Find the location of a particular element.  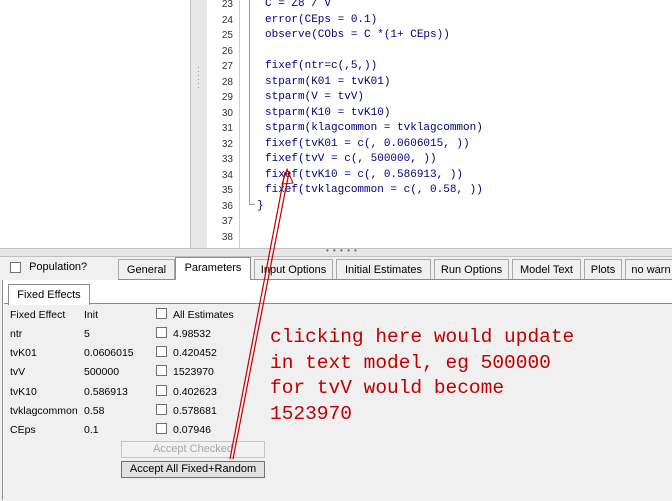

annotation-line: 1523970 is located at coordinates (311, 413).